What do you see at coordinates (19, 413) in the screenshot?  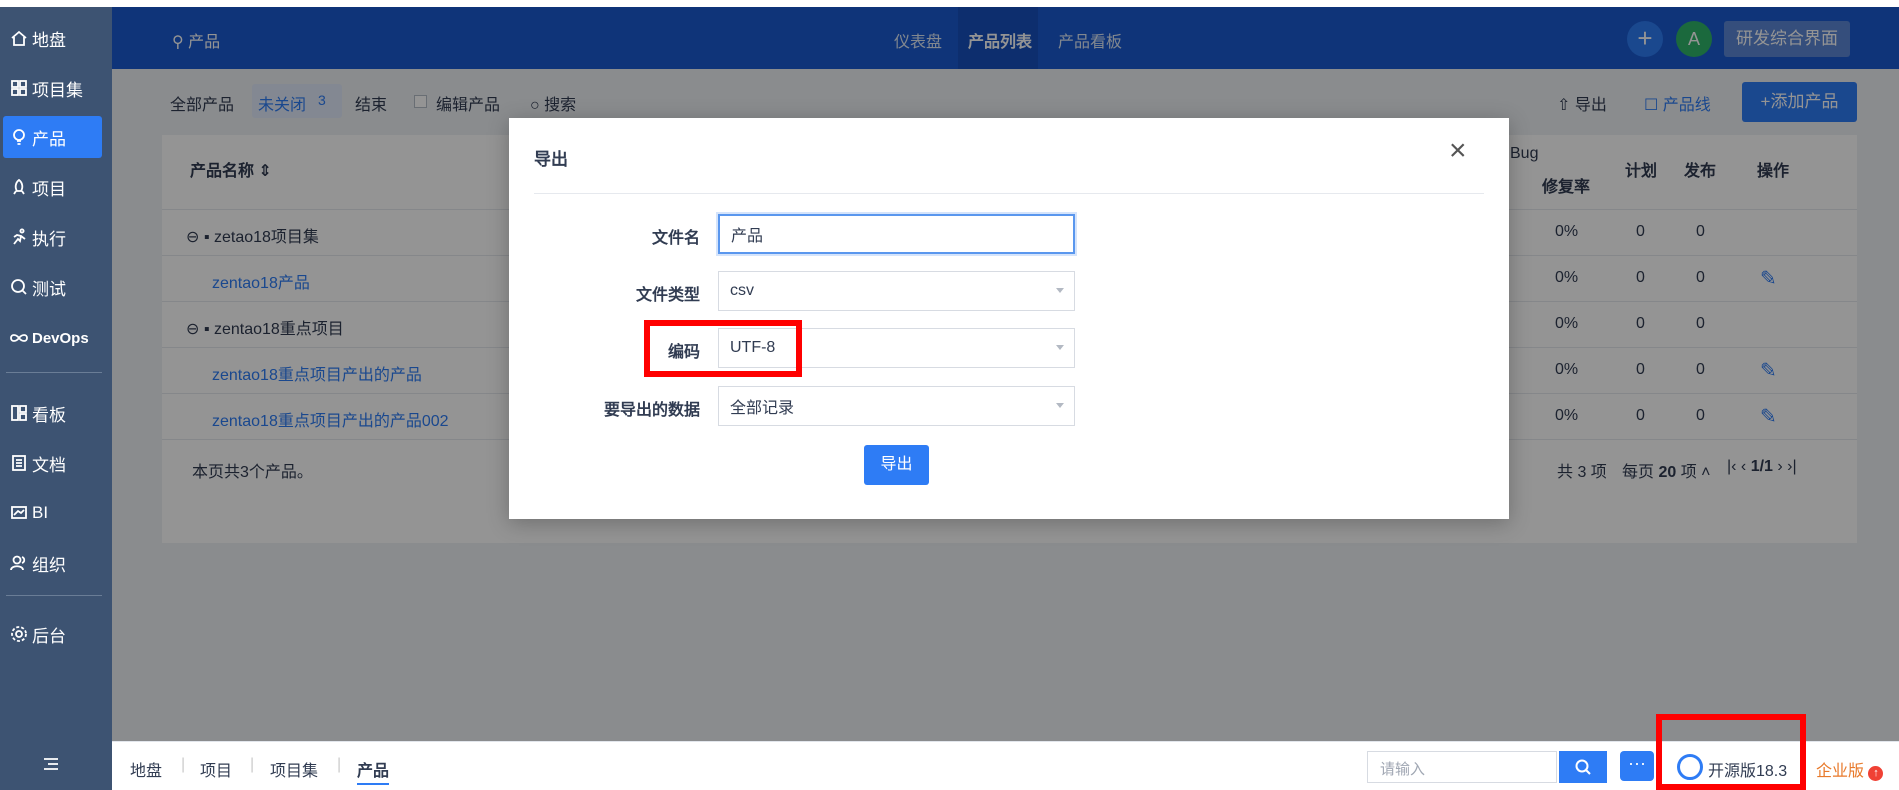 I see `kanban-icon` at bounding box center [19, 413].